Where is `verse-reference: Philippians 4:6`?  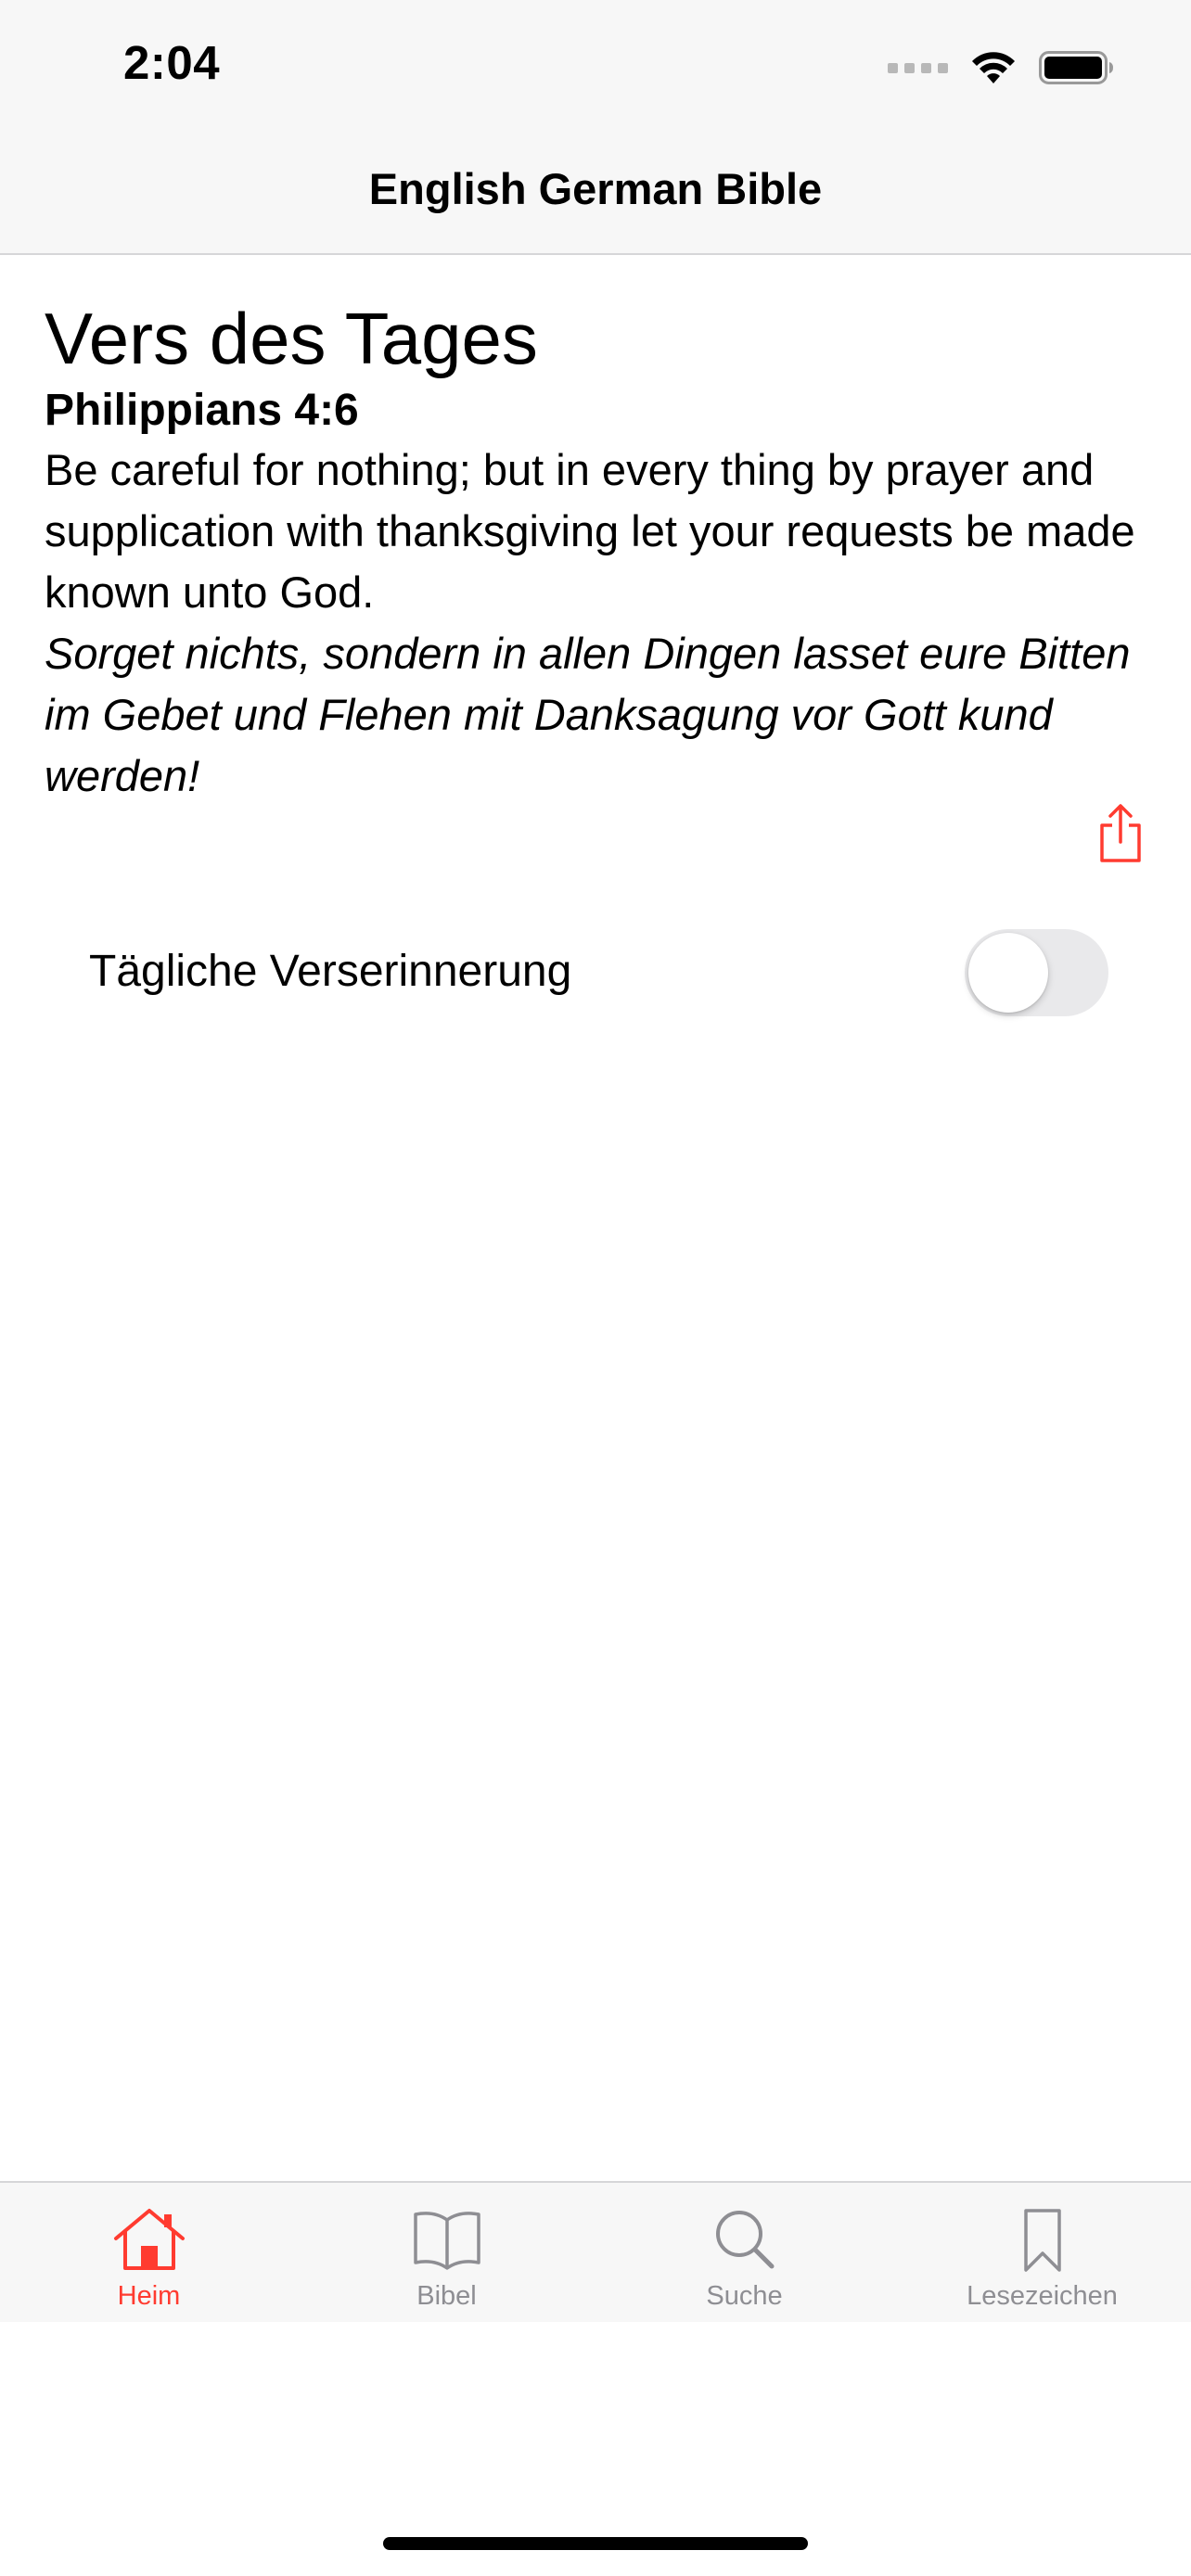 verse-reference: Philippians 4:6 is located at coordinates (202, 410).